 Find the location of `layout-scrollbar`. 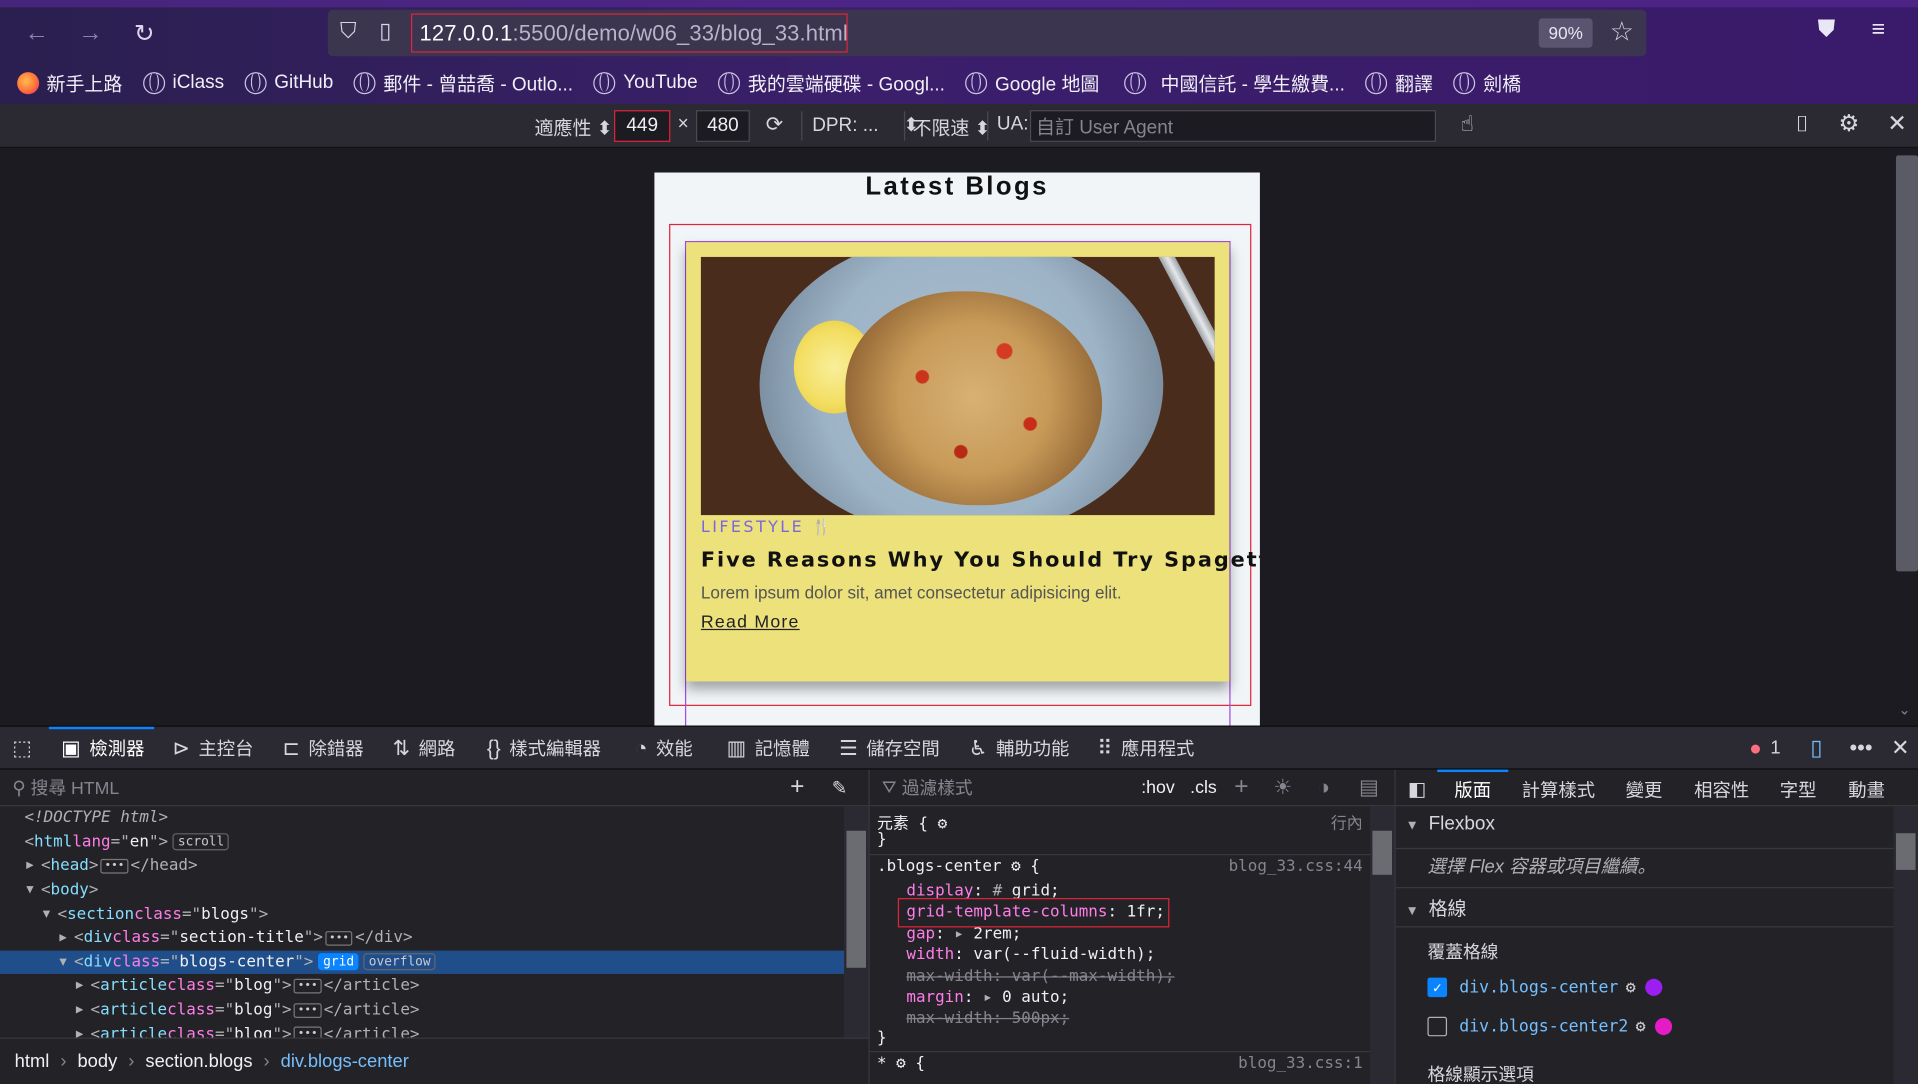

layout-scrollbar is located at coordinates (1905, 945).